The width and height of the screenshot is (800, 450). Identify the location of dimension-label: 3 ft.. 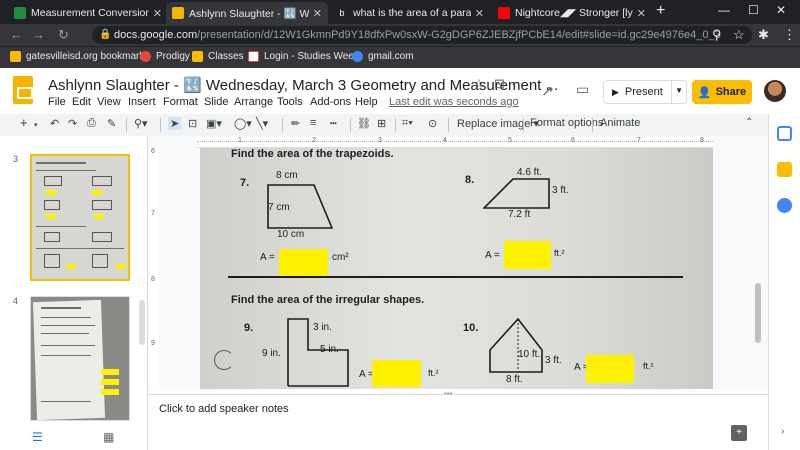
(553, 360).